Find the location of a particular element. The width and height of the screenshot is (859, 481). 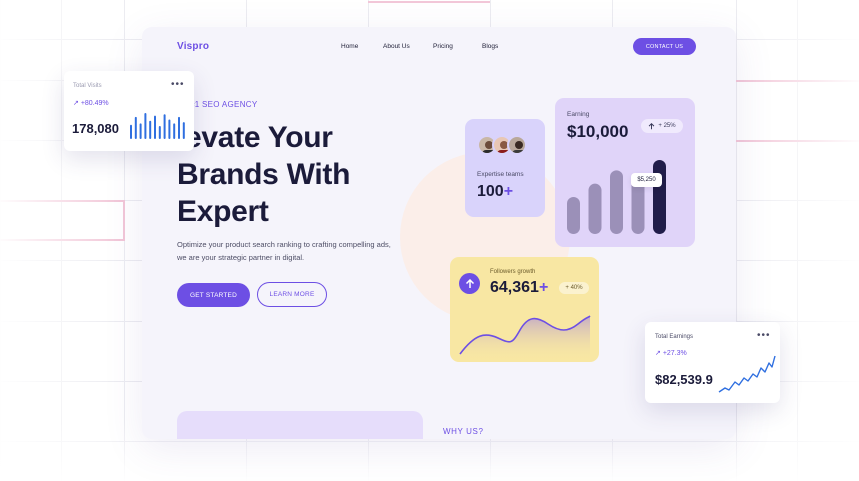

visits-change: ↗ +80.49% is located at coordinates (91, 103).